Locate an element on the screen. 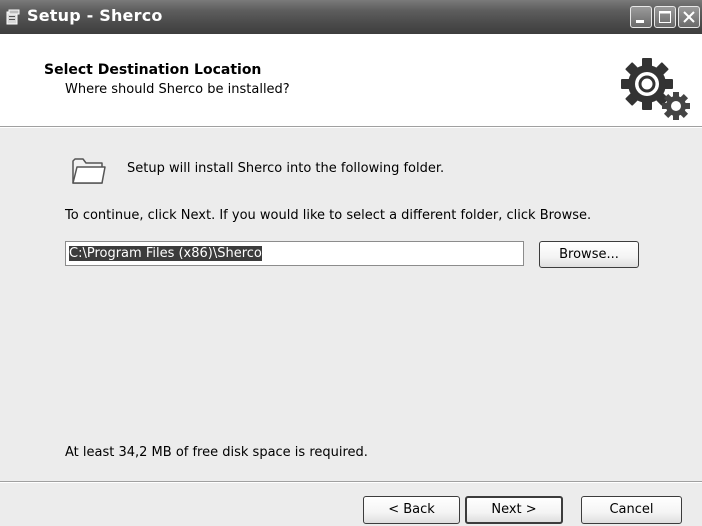  back-button: < Back is located at coordinates (411, 510).